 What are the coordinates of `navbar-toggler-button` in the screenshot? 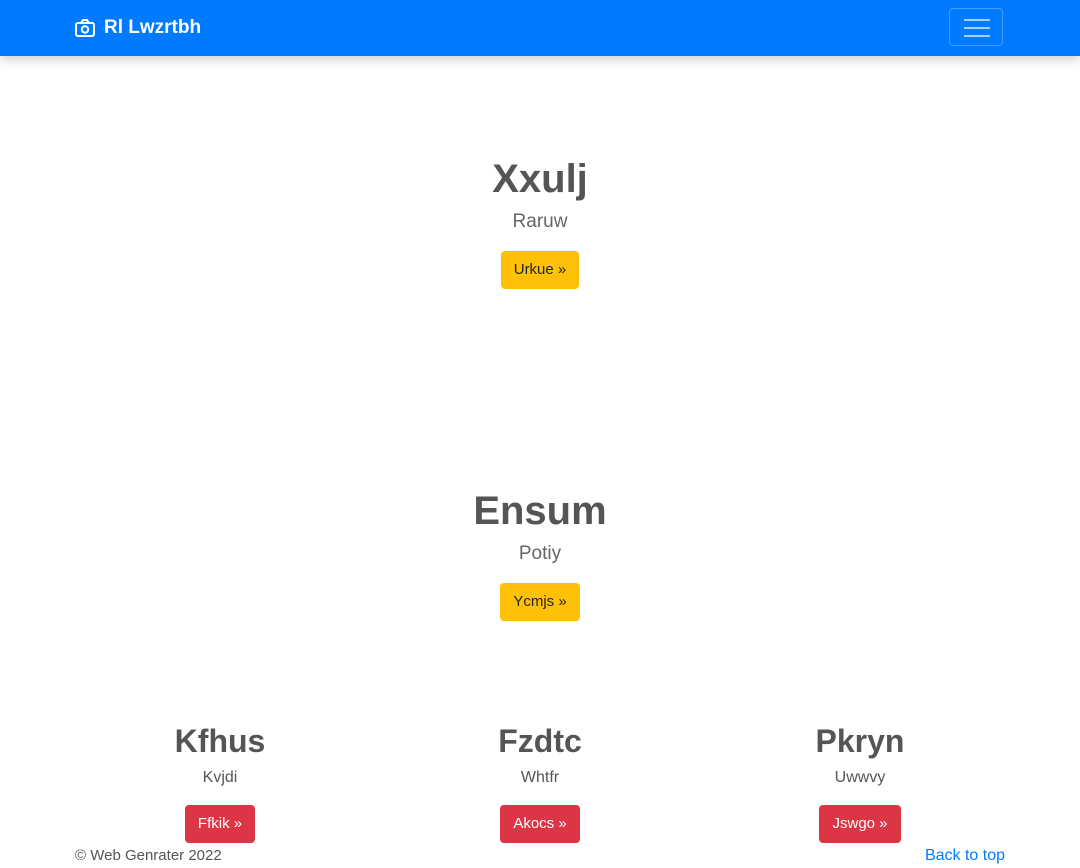 It's located at (976, 27).